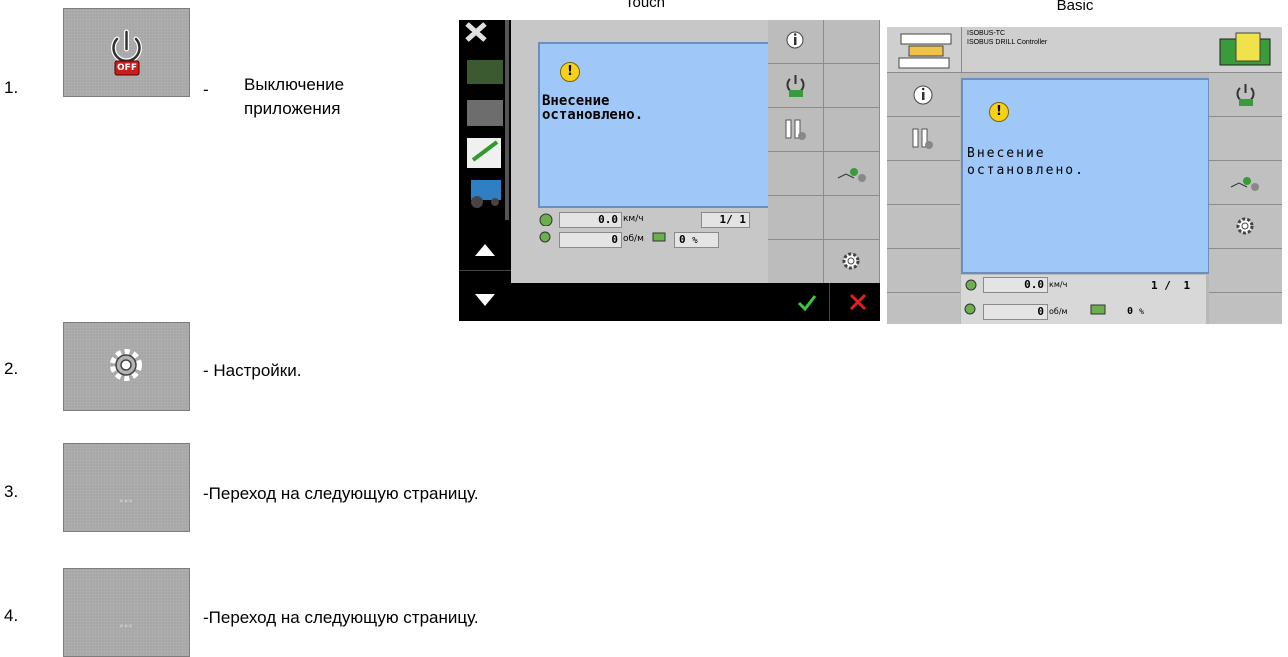 This screenshot has width=1288, height=657. I want to click on touch-message-line1: Внесение, so click(576, 101).